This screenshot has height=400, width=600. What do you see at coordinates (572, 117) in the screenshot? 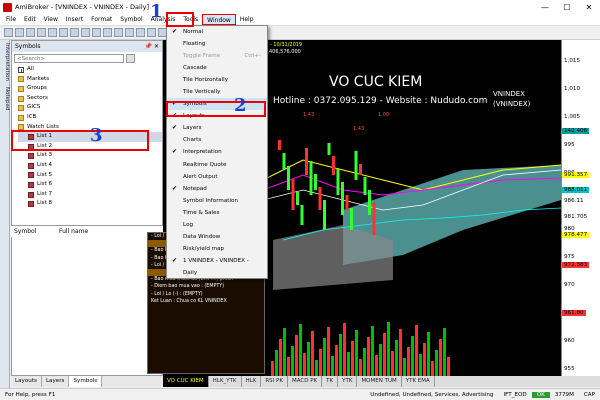
I see `axis-tick-label: 1,005` at bounding box center [572, 117].